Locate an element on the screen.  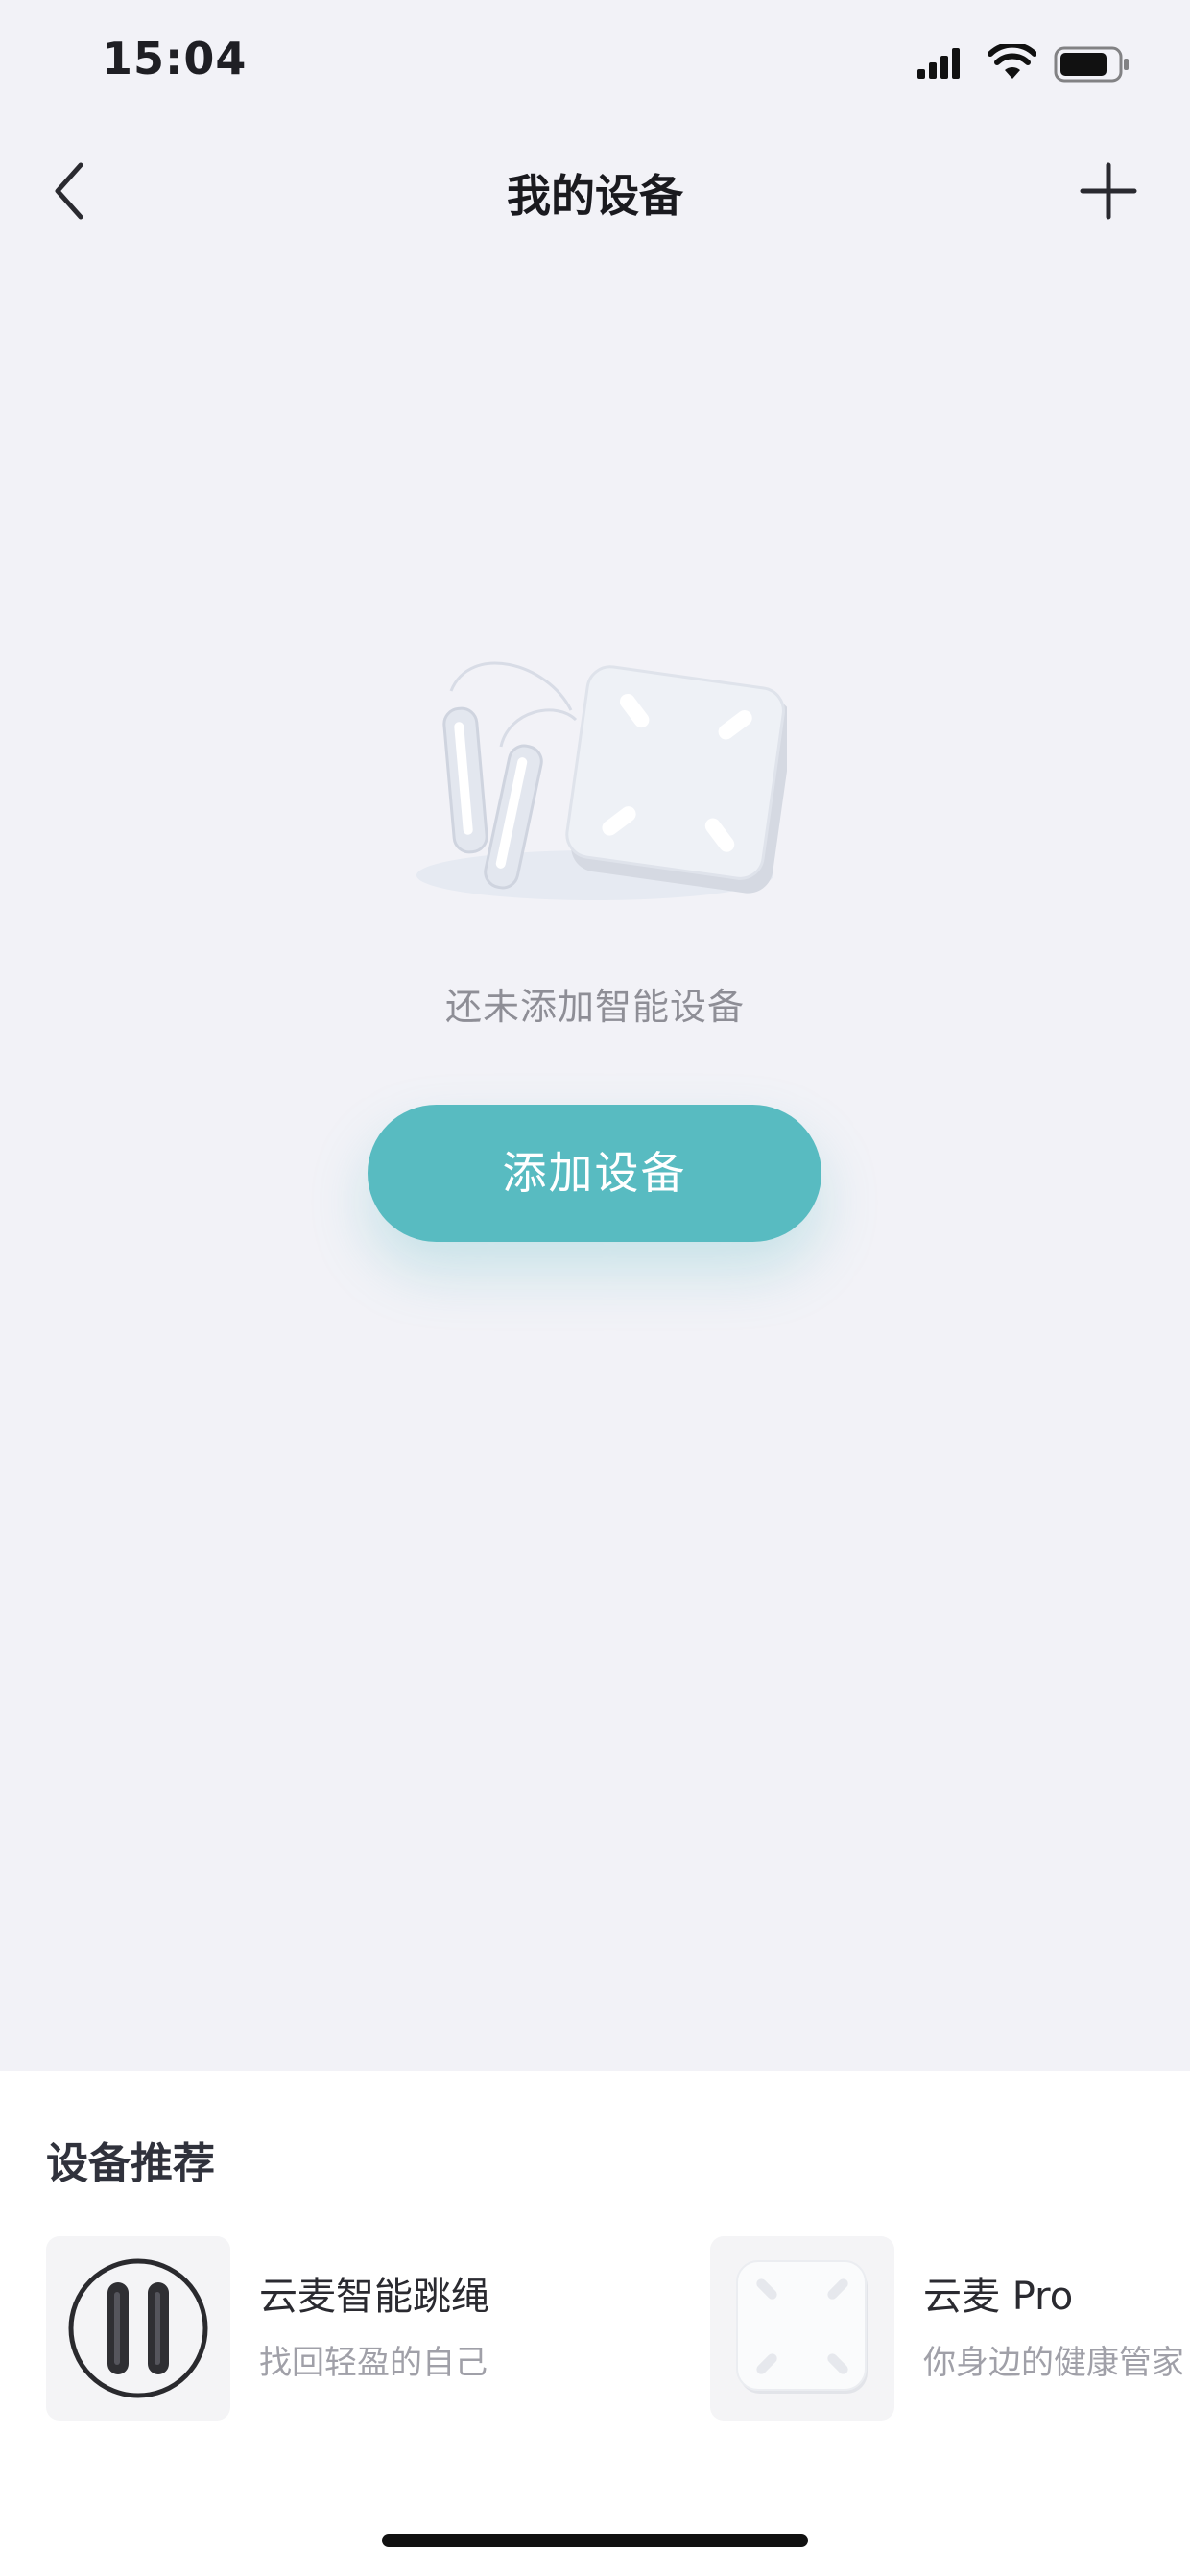
status-bar: 15:04 is located at coordinates (595, 67).